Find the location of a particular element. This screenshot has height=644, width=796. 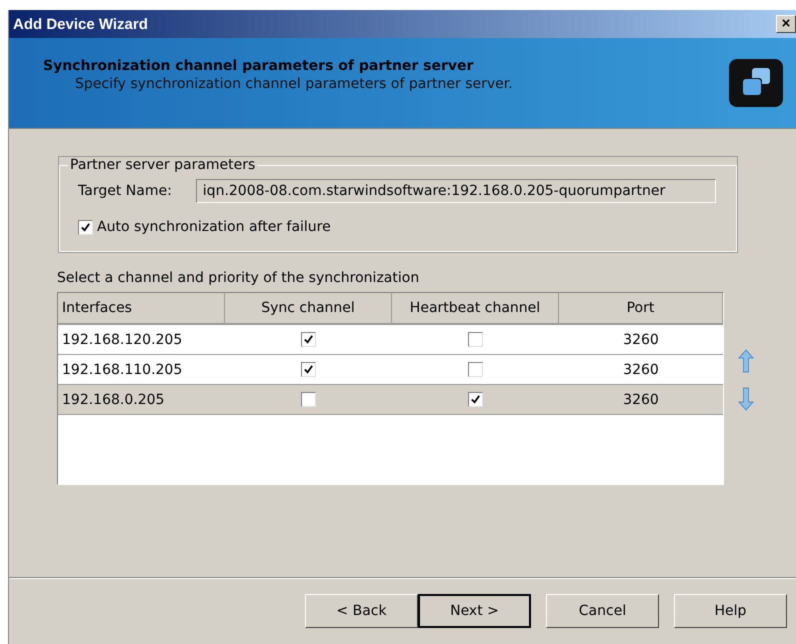

auto-sync-label: Auto synchronization after failure is located at coordinates (214, 227).